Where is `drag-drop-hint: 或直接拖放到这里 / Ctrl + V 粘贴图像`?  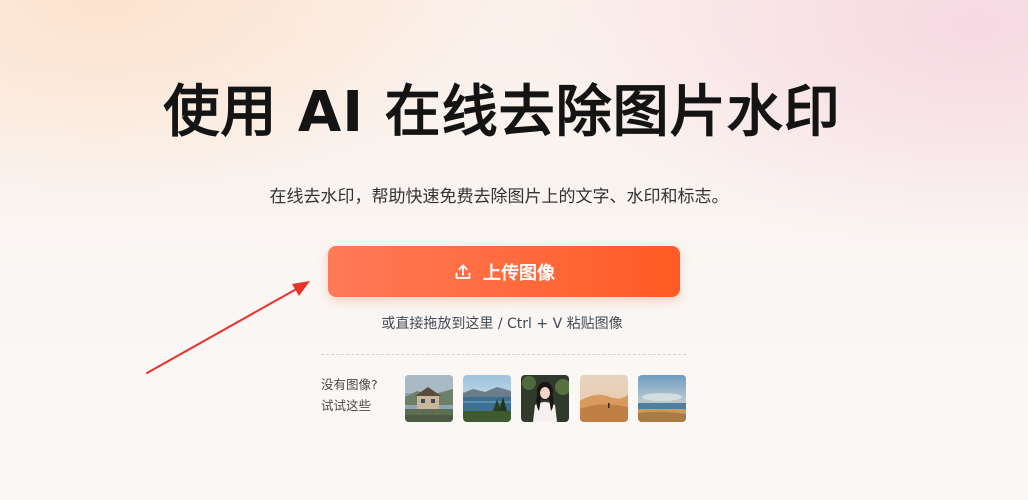
drag-drop-hint: 或直接拖放到这里 / Ctrl + V 粘贴图像 is located at coordinates (502, 324).